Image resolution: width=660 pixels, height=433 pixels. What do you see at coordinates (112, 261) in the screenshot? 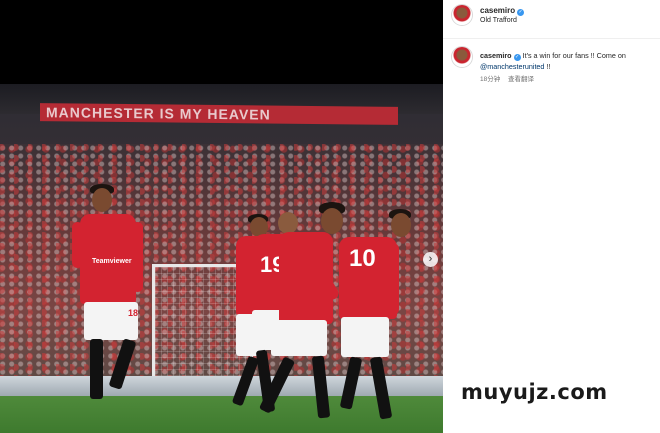
I see `shirt-sponsor: Teamviewer` at bounding box center [112, 261].